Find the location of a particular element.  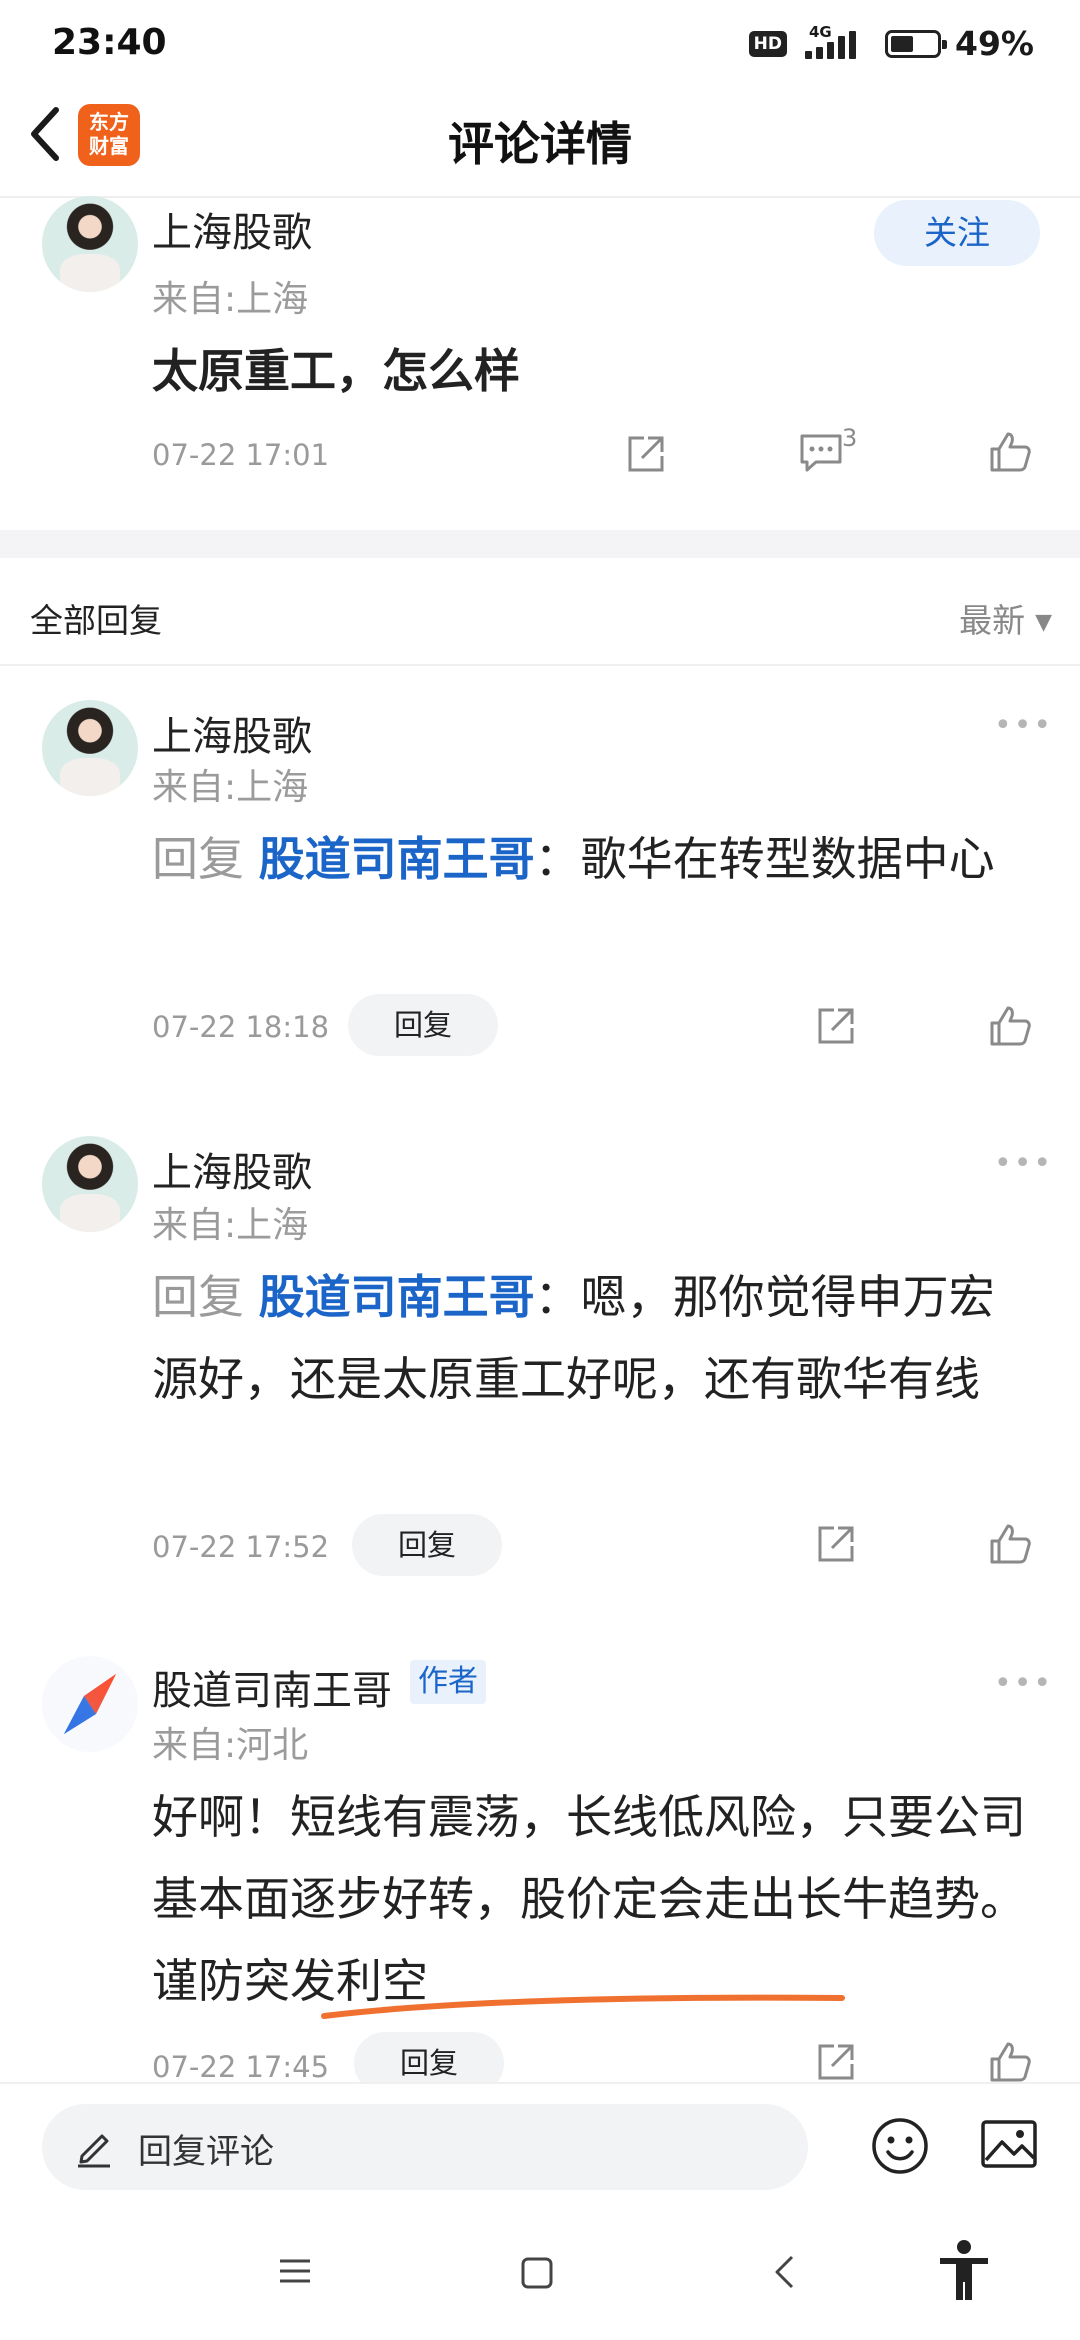

follow-button: 关注 is located at coordinates (957, 233).